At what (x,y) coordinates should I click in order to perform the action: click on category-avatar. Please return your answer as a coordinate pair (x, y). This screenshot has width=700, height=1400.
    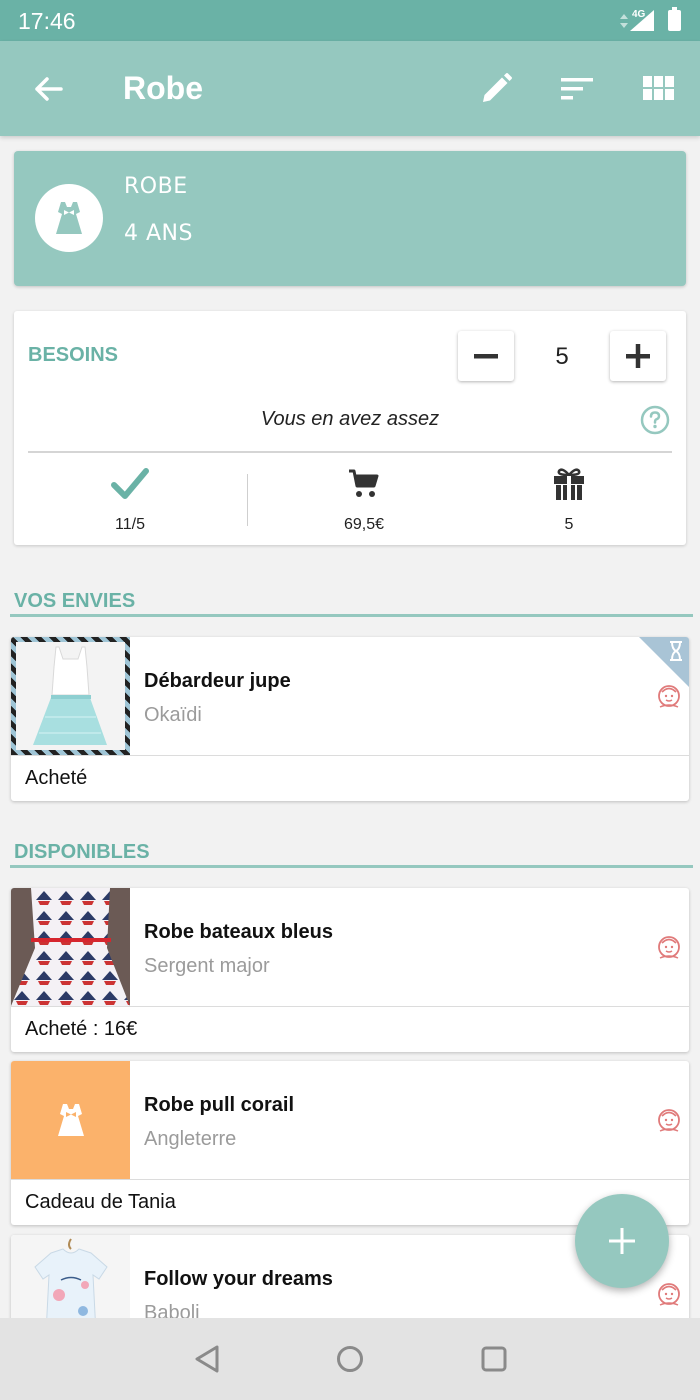
    Looking at the image, I should click on (69, 218).